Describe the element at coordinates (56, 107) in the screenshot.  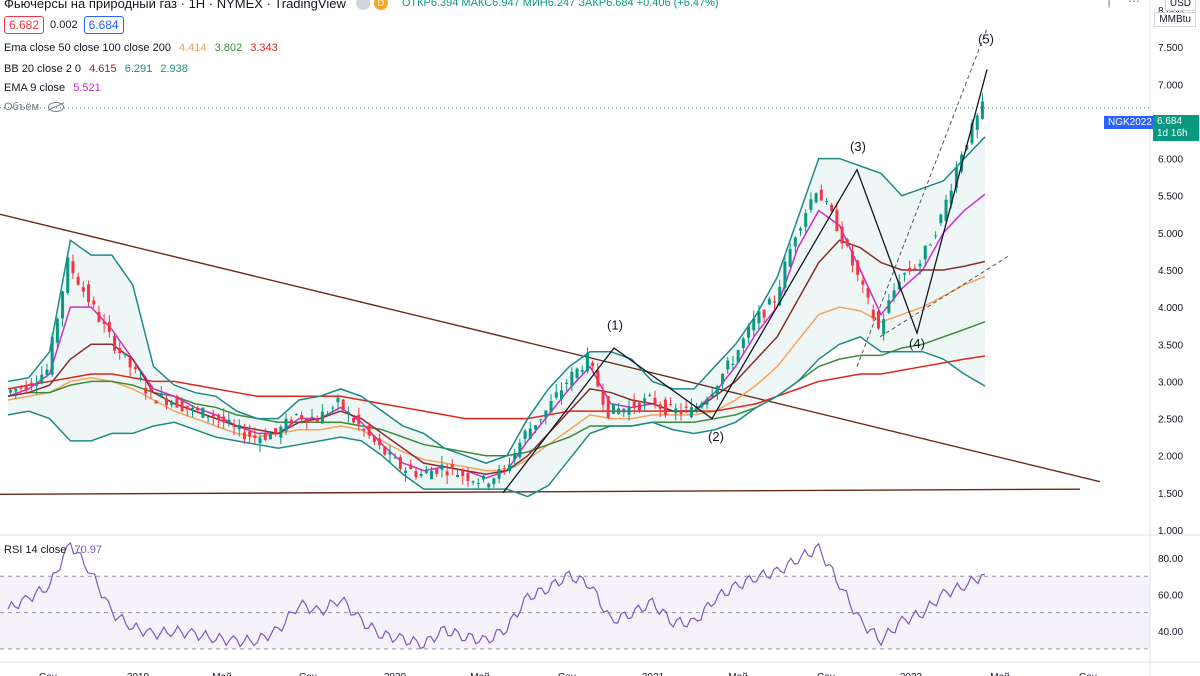
I see `hidden-eye-icon` at that location.